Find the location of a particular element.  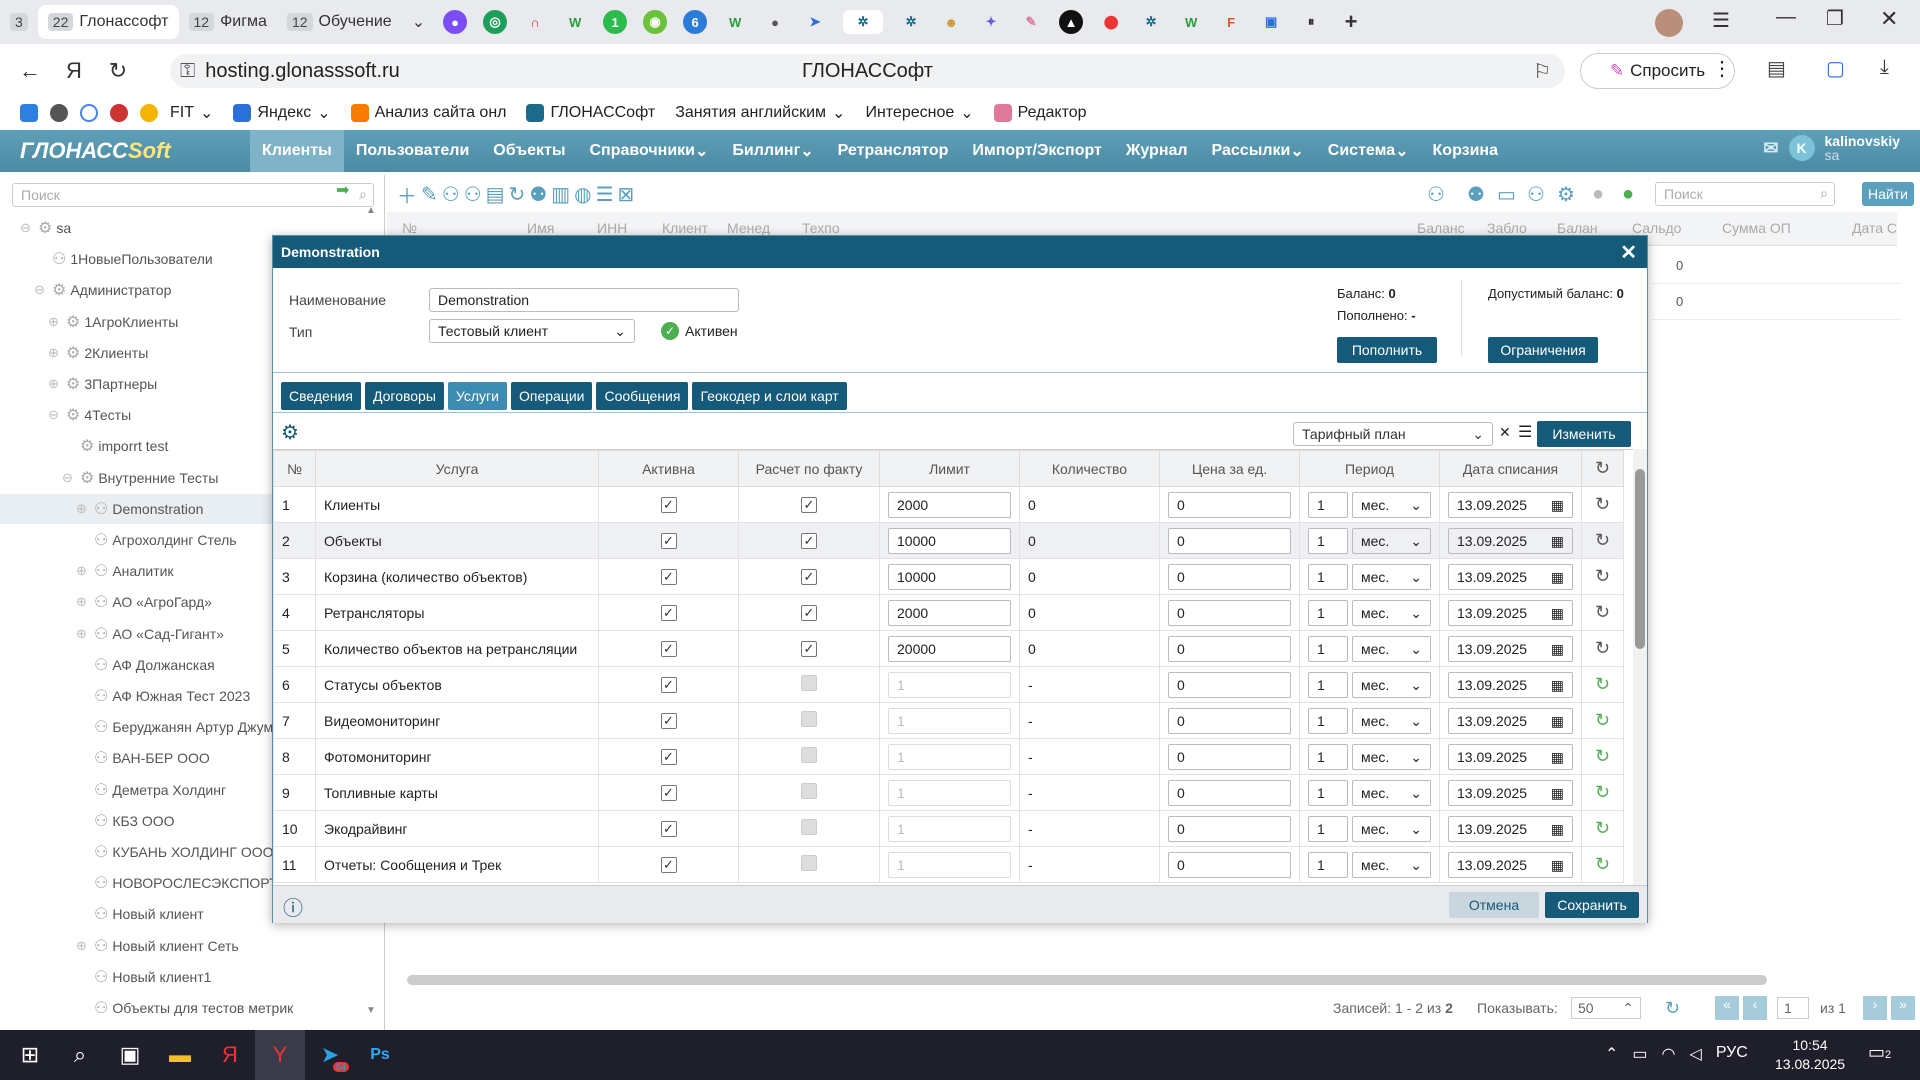

page-input: 1 is located at coordinates (1793, 1008).